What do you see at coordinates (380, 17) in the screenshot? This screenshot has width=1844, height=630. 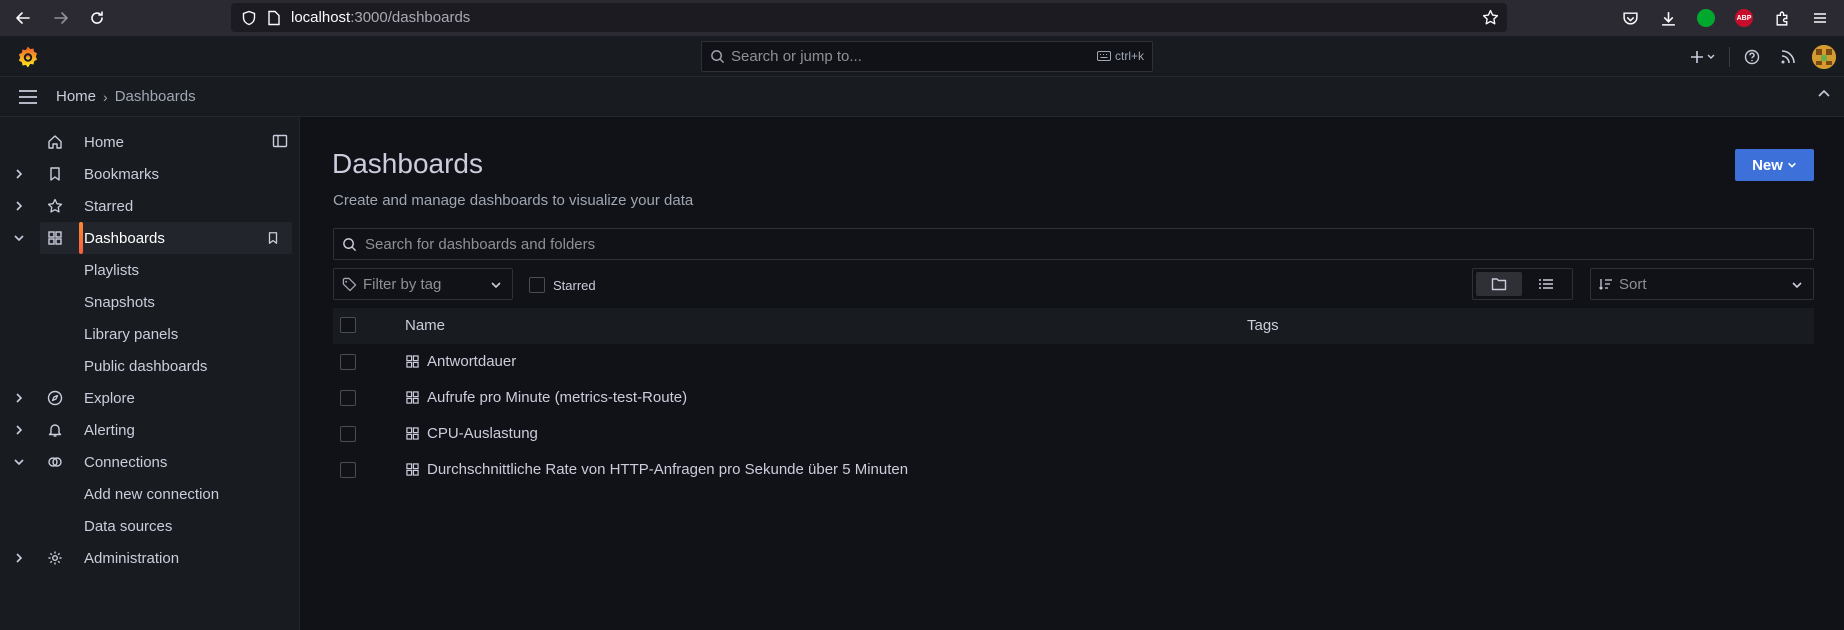 I see `url-text: localhost:3000/dashboards` at bounding box center [380, 17].